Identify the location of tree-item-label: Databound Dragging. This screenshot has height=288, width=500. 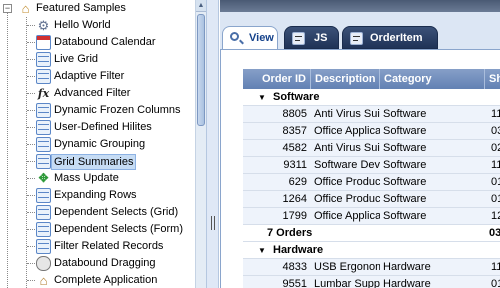
(105, 263).